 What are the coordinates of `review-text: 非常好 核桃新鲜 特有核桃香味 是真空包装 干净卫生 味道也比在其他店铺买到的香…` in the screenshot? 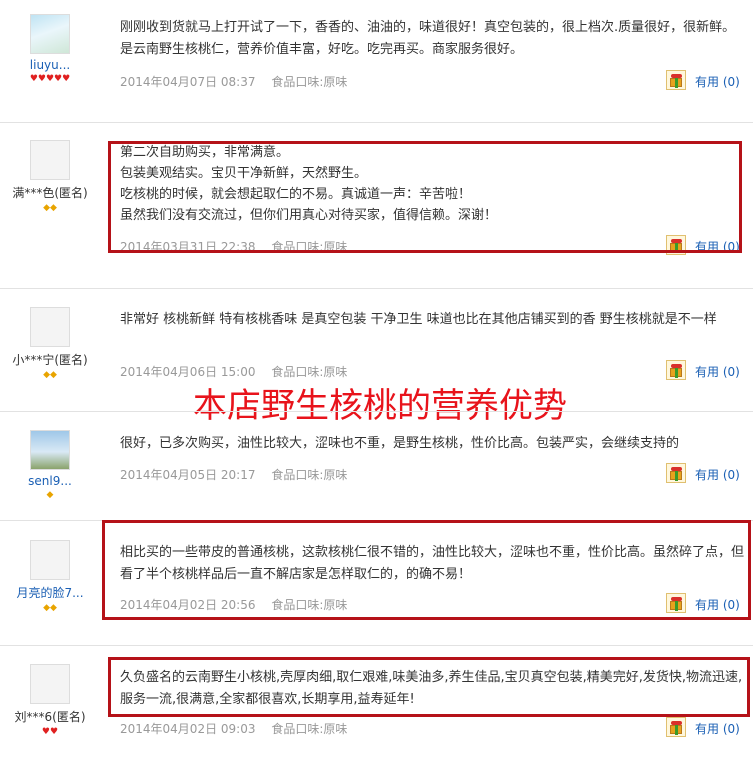 It's located at (418, 319).